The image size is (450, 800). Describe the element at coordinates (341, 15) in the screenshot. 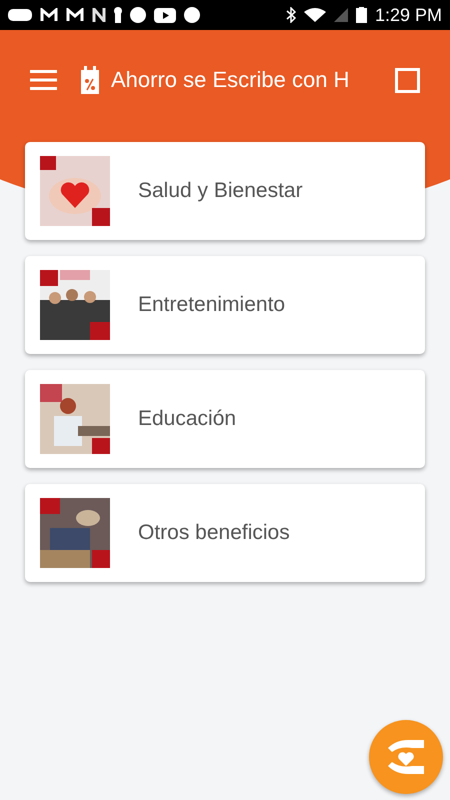

I see `signal-icon` at that location.